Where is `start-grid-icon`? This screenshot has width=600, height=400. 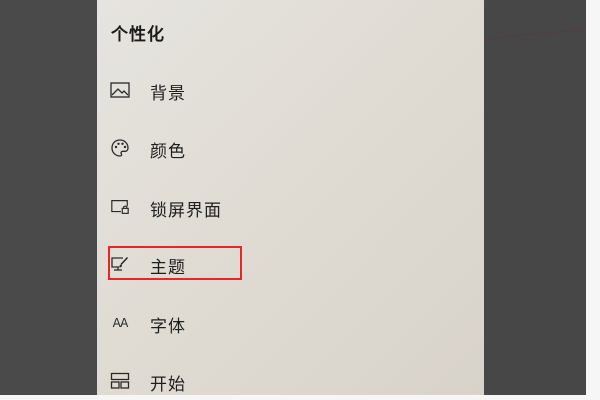 start-grid-icon is located at coordinates (120, 381).